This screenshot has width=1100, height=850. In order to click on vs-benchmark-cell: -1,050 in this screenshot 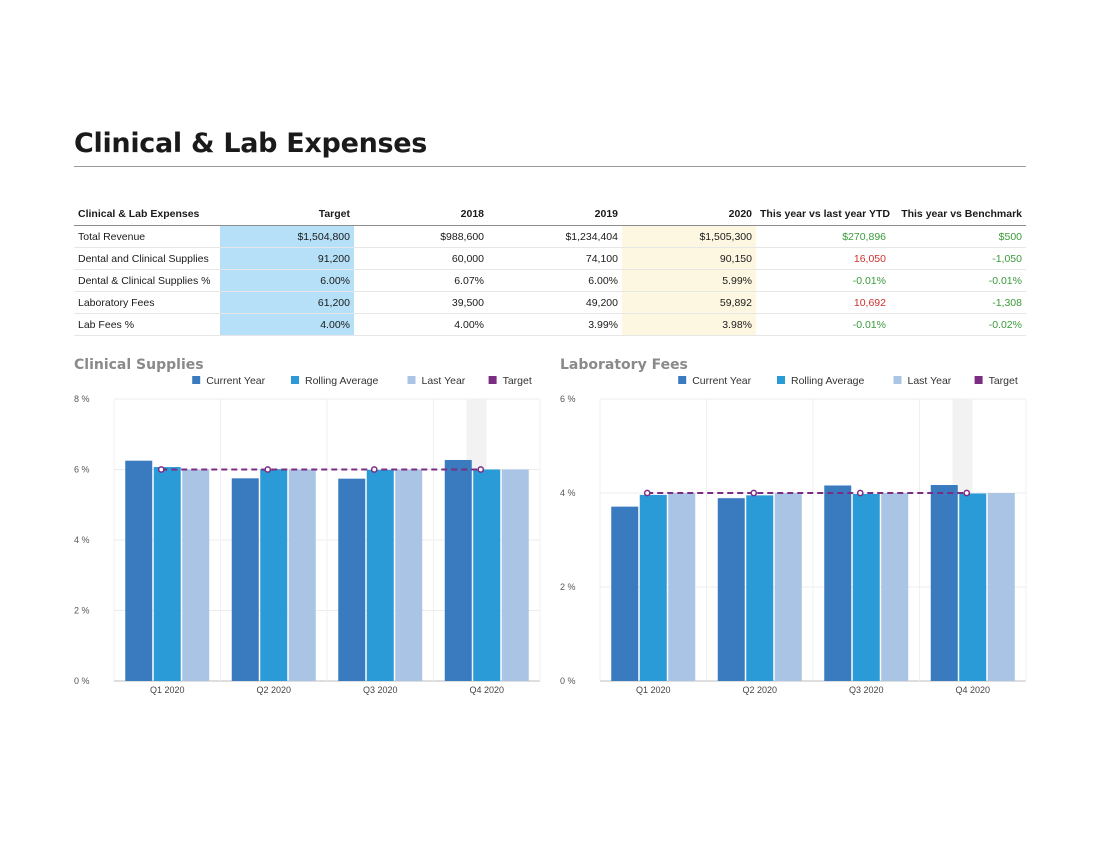, I will do `click(958, 258)`.